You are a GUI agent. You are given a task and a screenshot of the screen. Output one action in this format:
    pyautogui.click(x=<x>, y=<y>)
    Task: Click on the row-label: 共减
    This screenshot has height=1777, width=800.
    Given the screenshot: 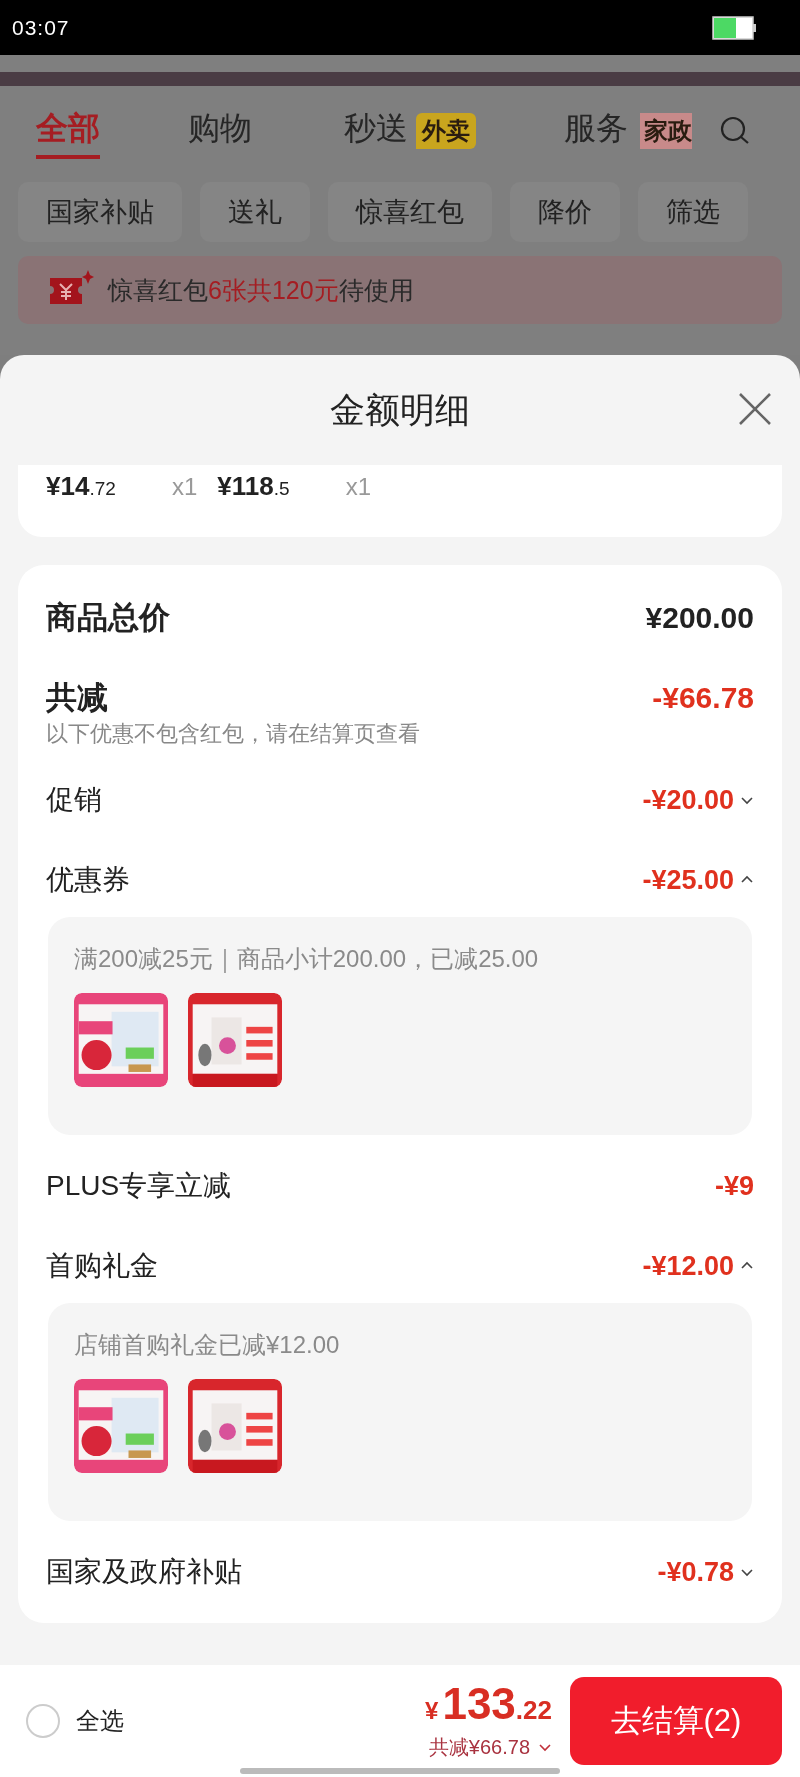 What is the action you would take?
    pyautogui.click(x=77, y=698)
    